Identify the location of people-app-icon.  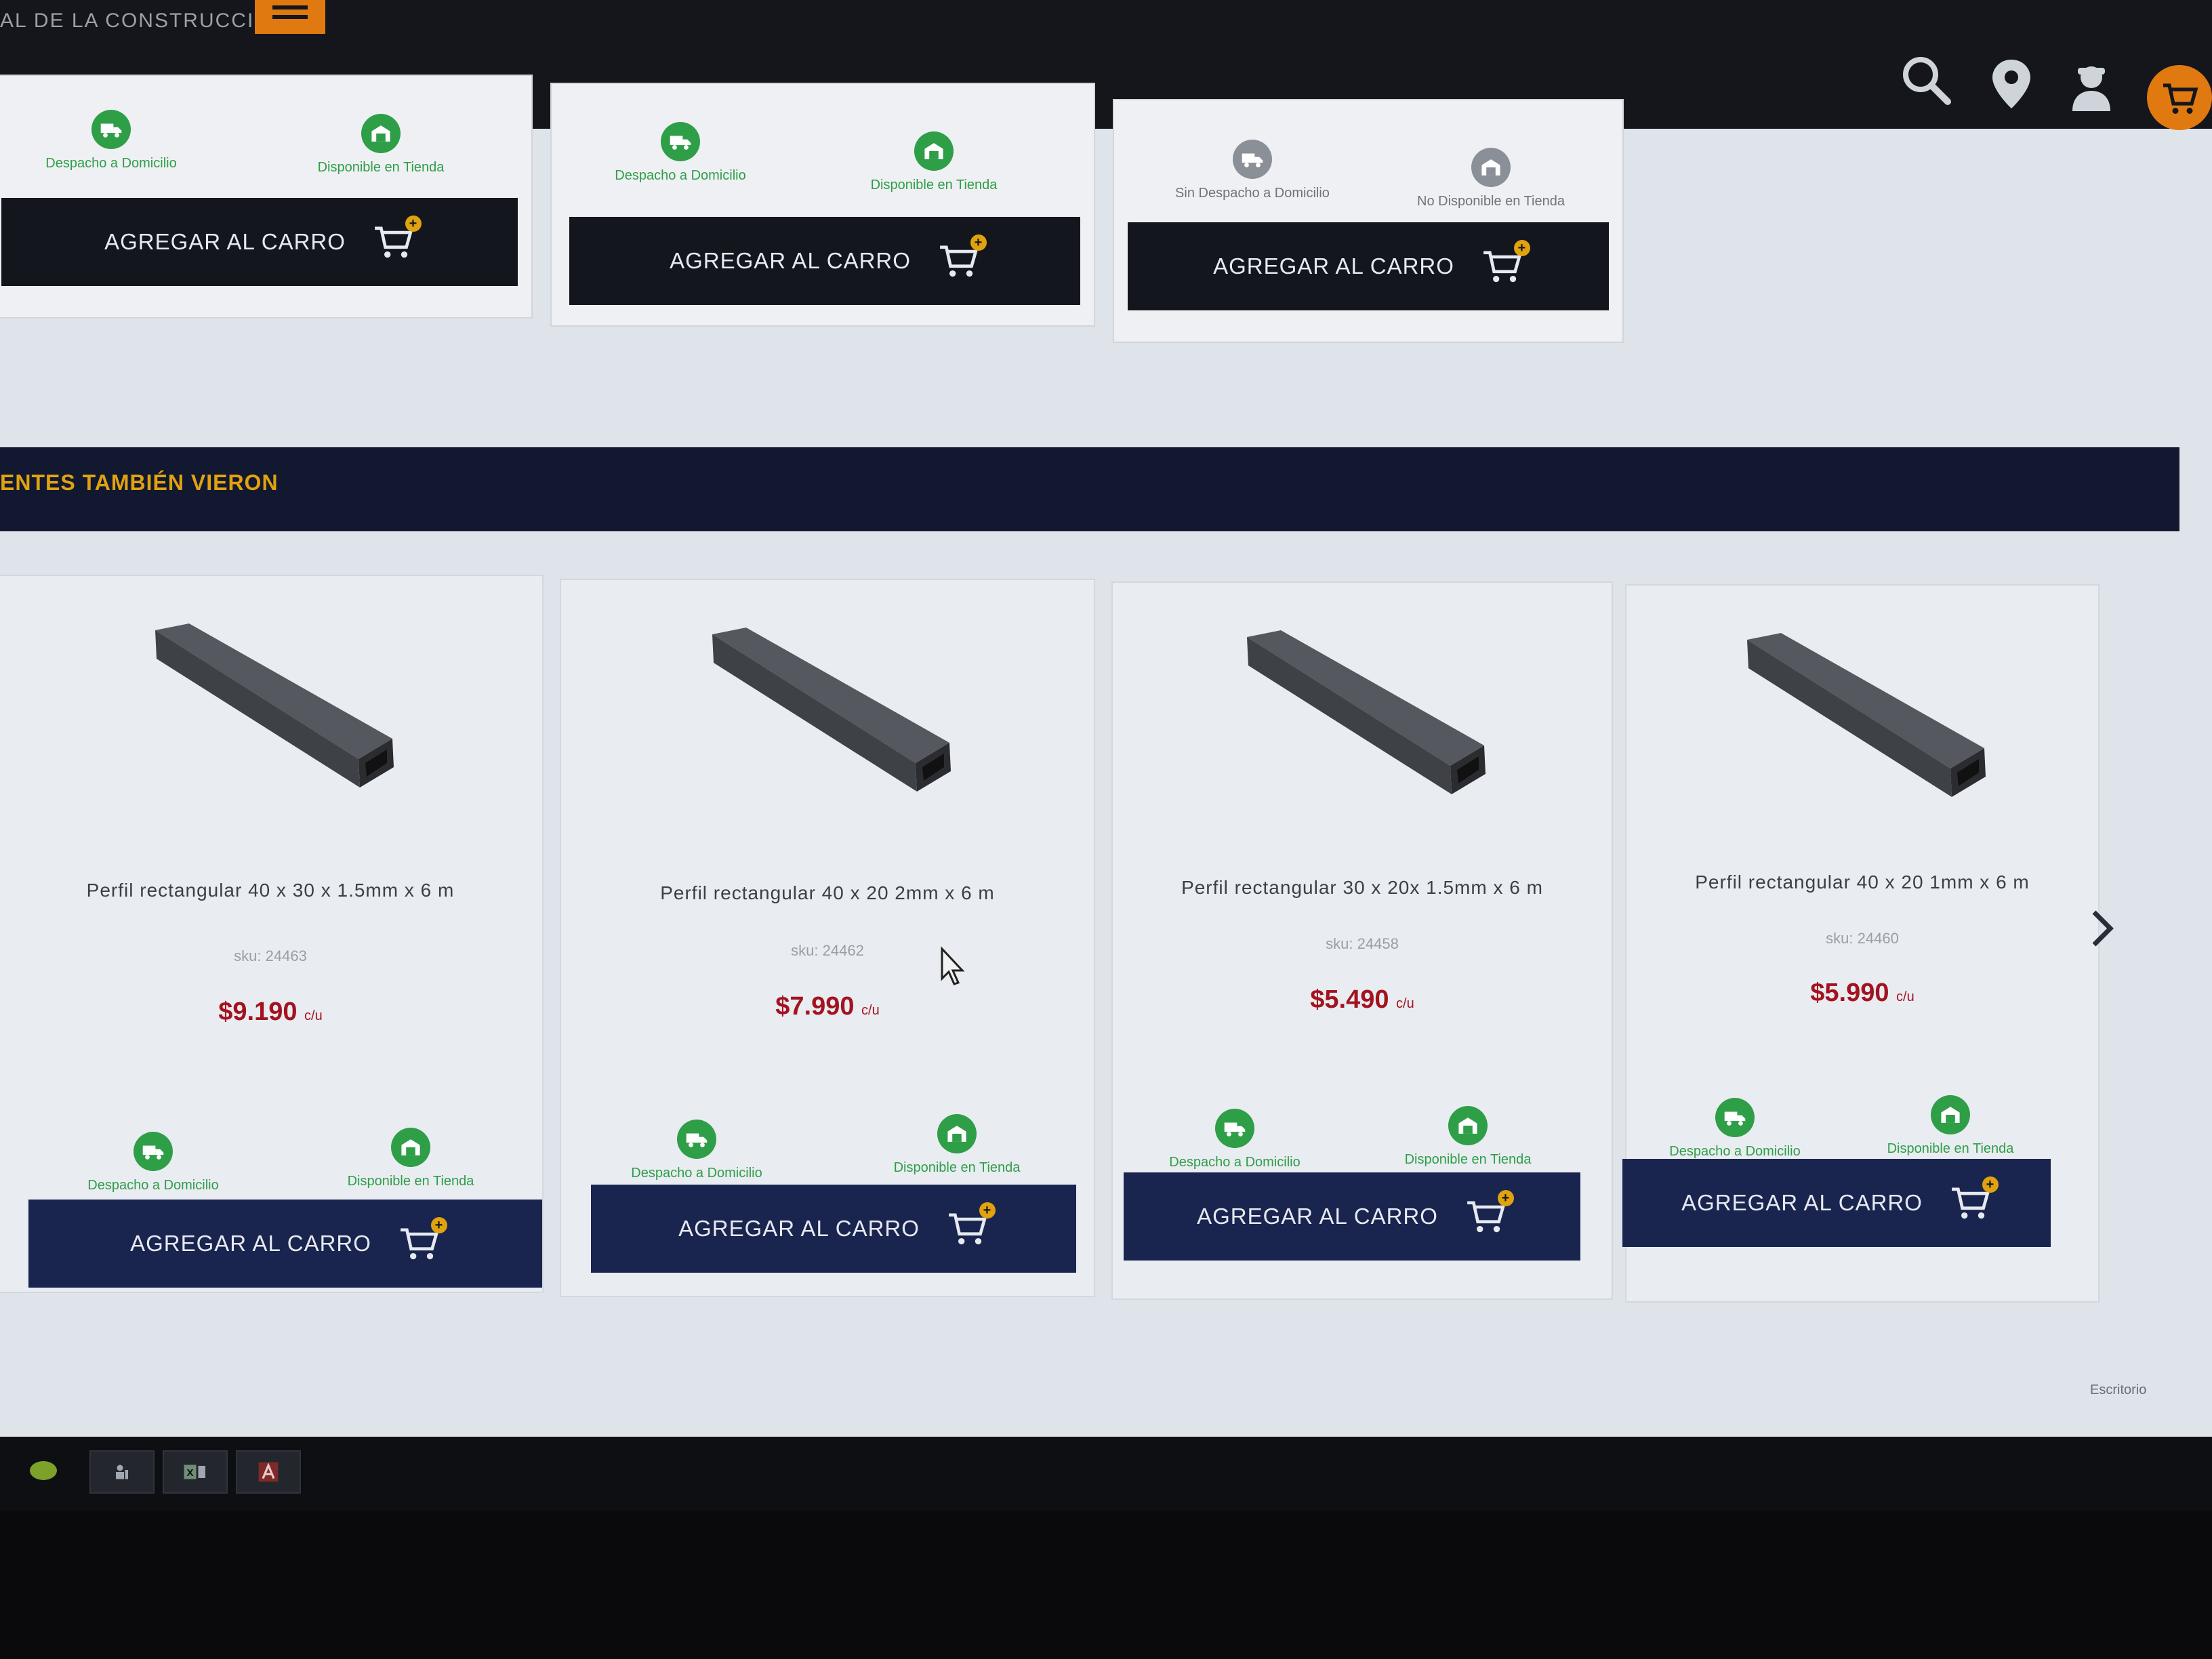
(122, 1472).